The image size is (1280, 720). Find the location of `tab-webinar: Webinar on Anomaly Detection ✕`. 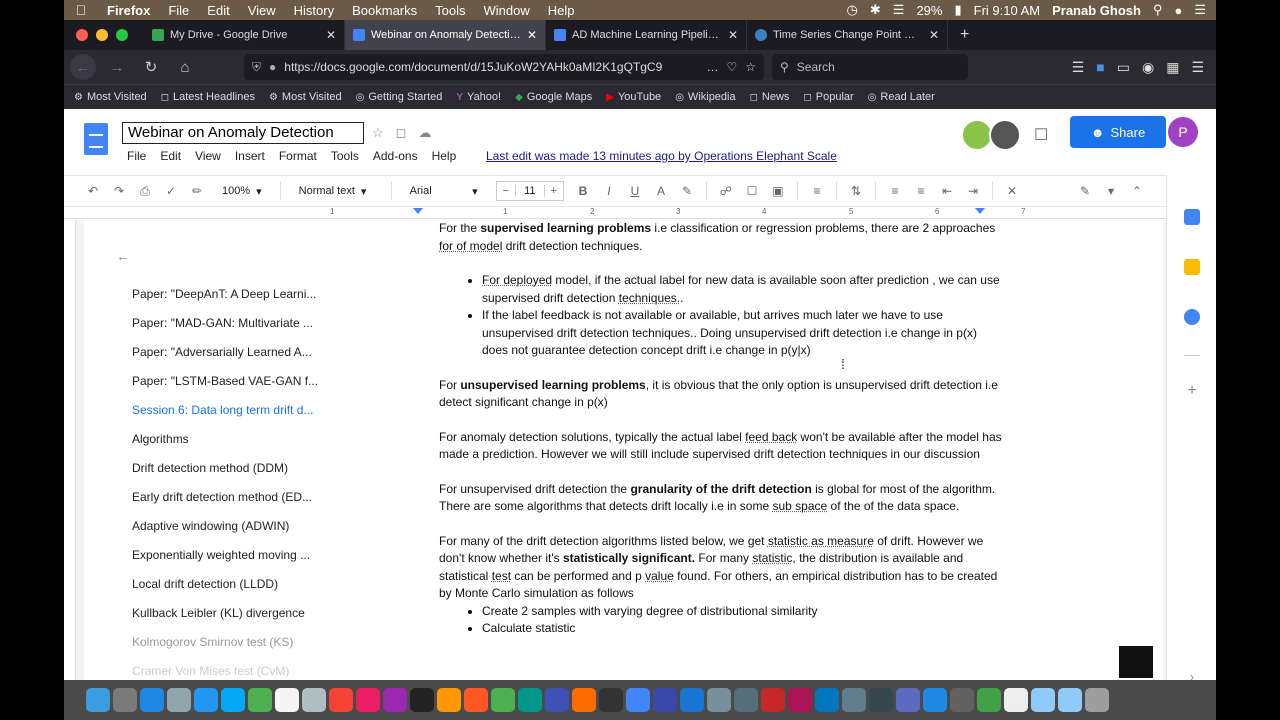

tab-webinar: Webinar on Anomaly Detection ✕ is located at coordinates (445, 35).